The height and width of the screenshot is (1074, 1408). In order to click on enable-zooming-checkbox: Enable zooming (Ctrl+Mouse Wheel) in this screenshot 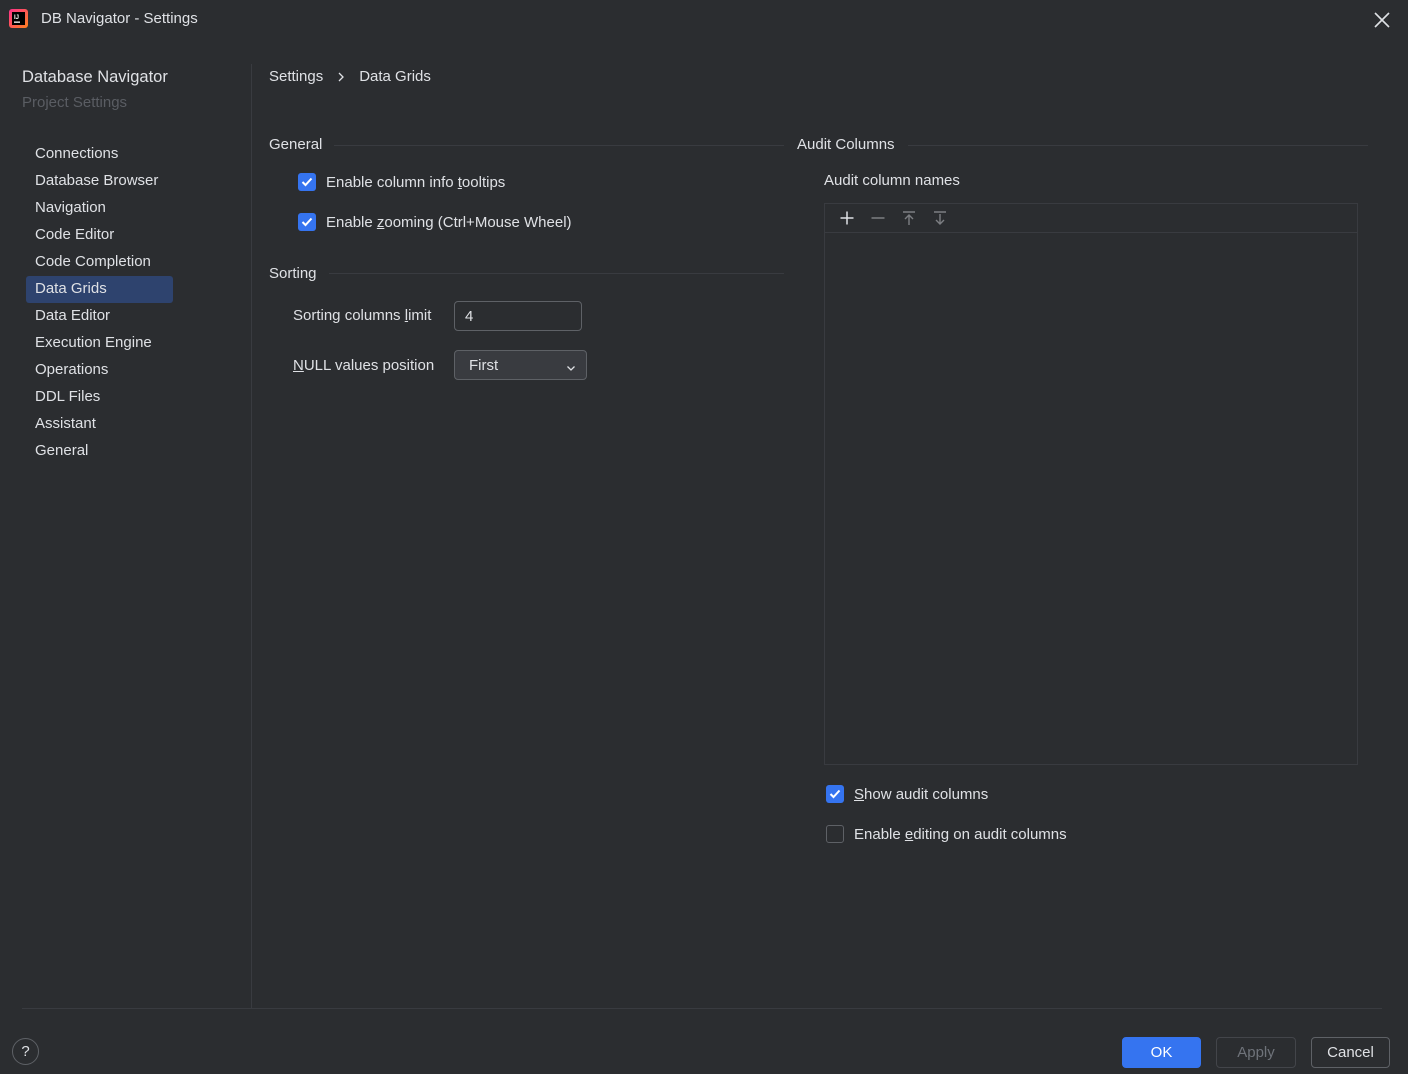, I will do `click(435, 222)`.